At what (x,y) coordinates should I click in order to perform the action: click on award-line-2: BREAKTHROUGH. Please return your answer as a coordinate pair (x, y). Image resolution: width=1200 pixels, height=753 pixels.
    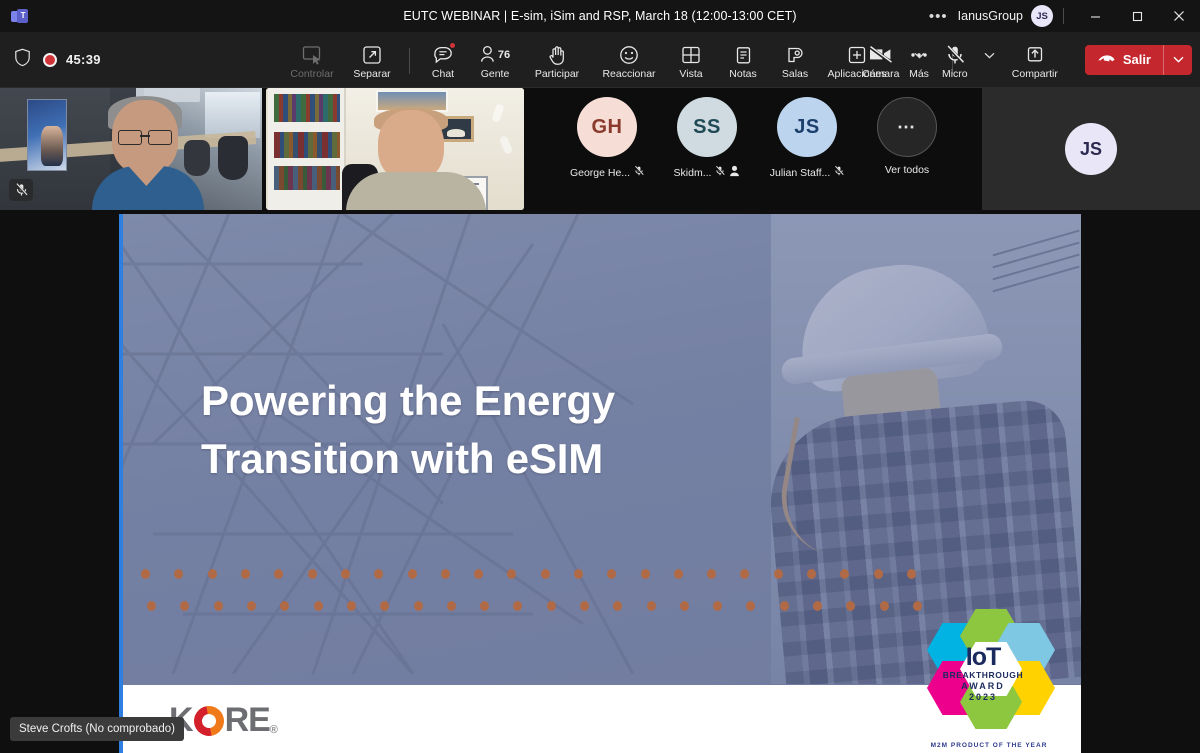
    Looking at the image, I should click on (983, 675).